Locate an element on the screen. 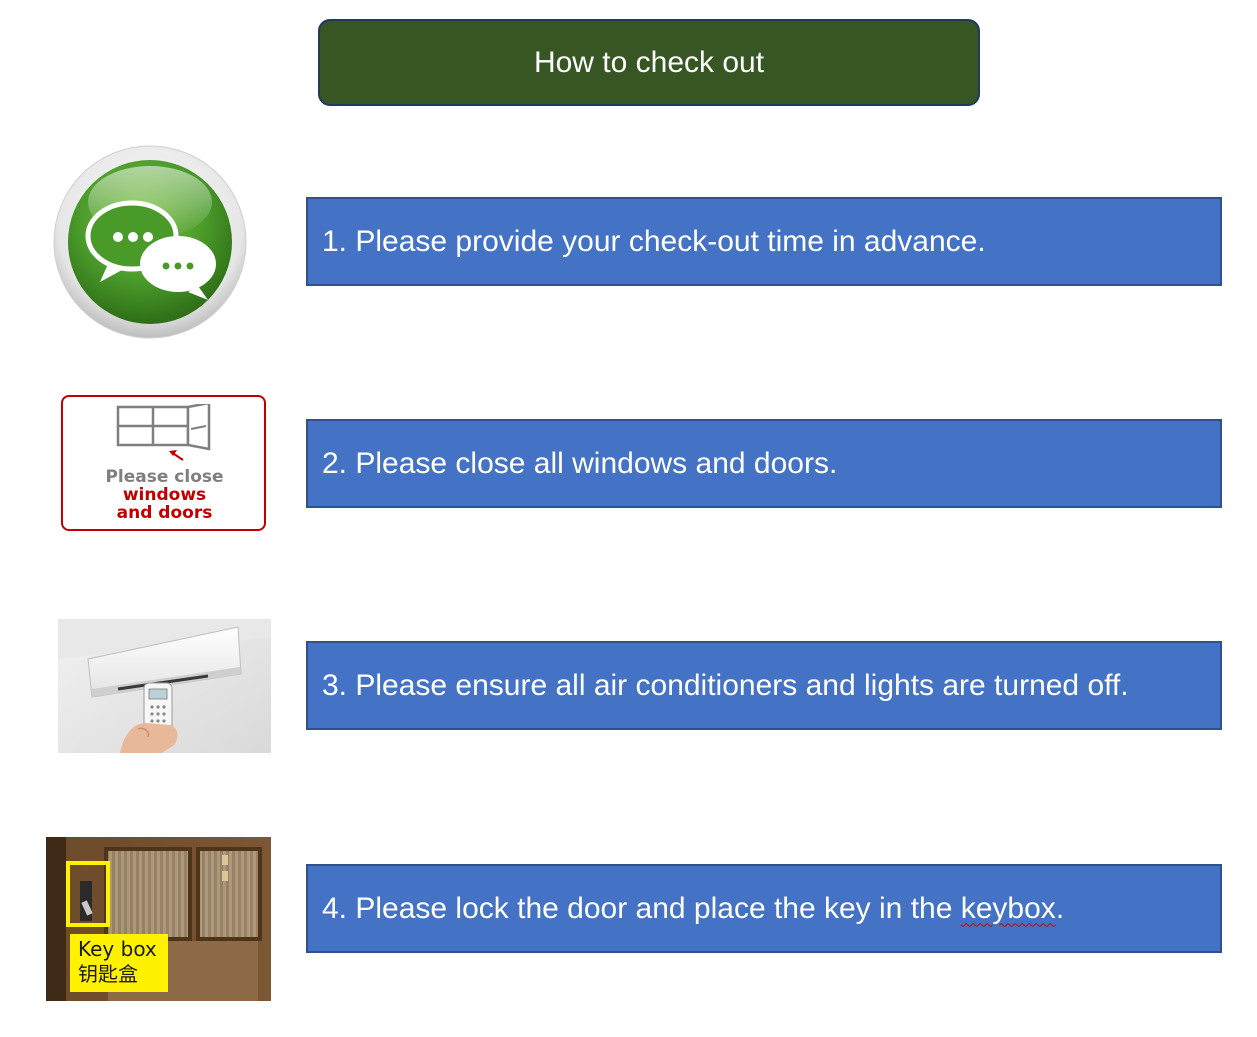  sign-line-2: windows is located at coordinates (164, 495).